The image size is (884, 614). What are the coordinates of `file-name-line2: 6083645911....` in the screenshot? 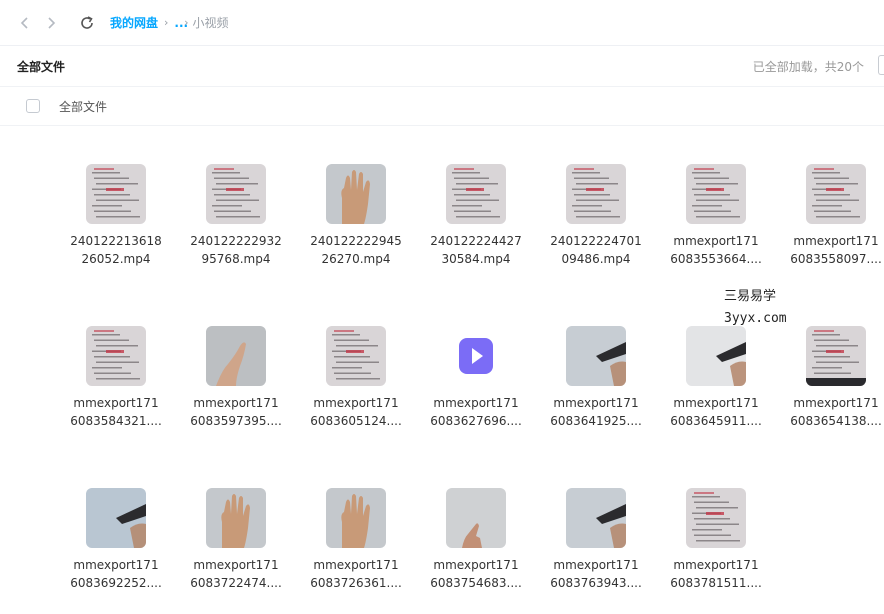 It's located at (716, 421).